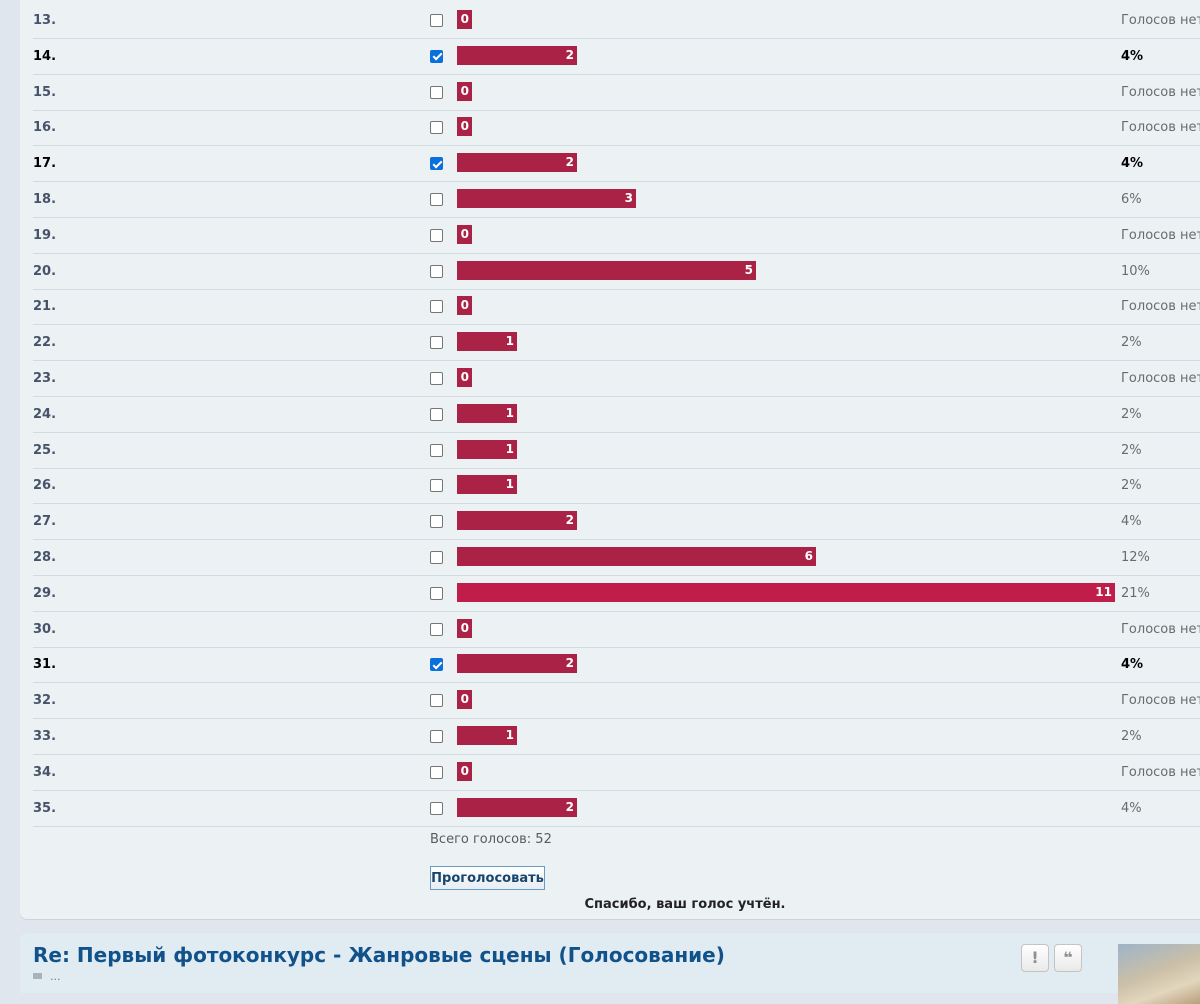 The image size is (1200, 1004). I want to click on poll-option-row: 18. 3 6%, so click(616, 200).